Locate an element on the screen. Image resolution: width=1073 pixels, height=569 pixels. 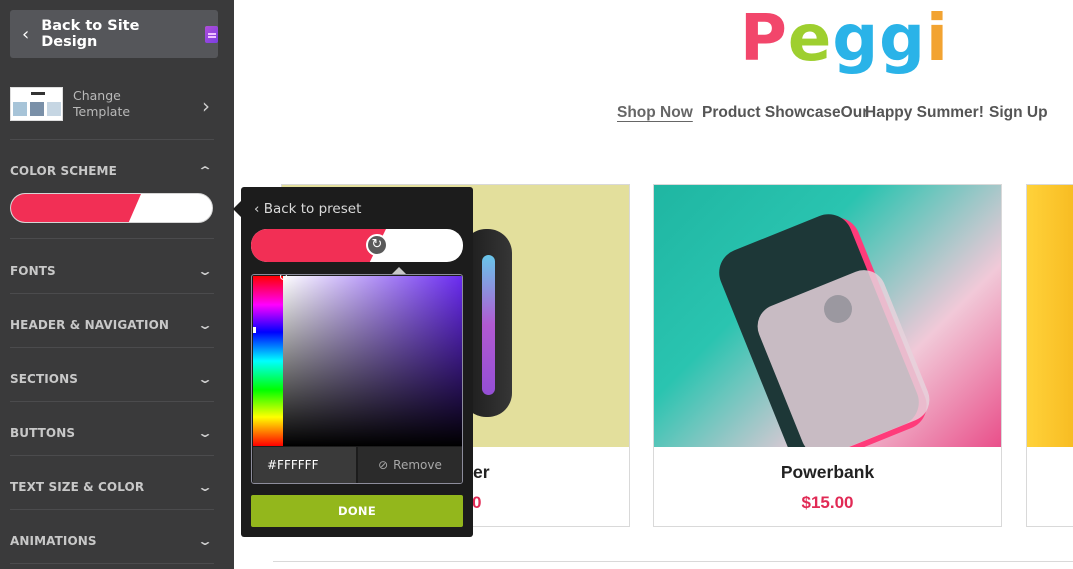
done-button: DONE is located at coordinates (357, 511).